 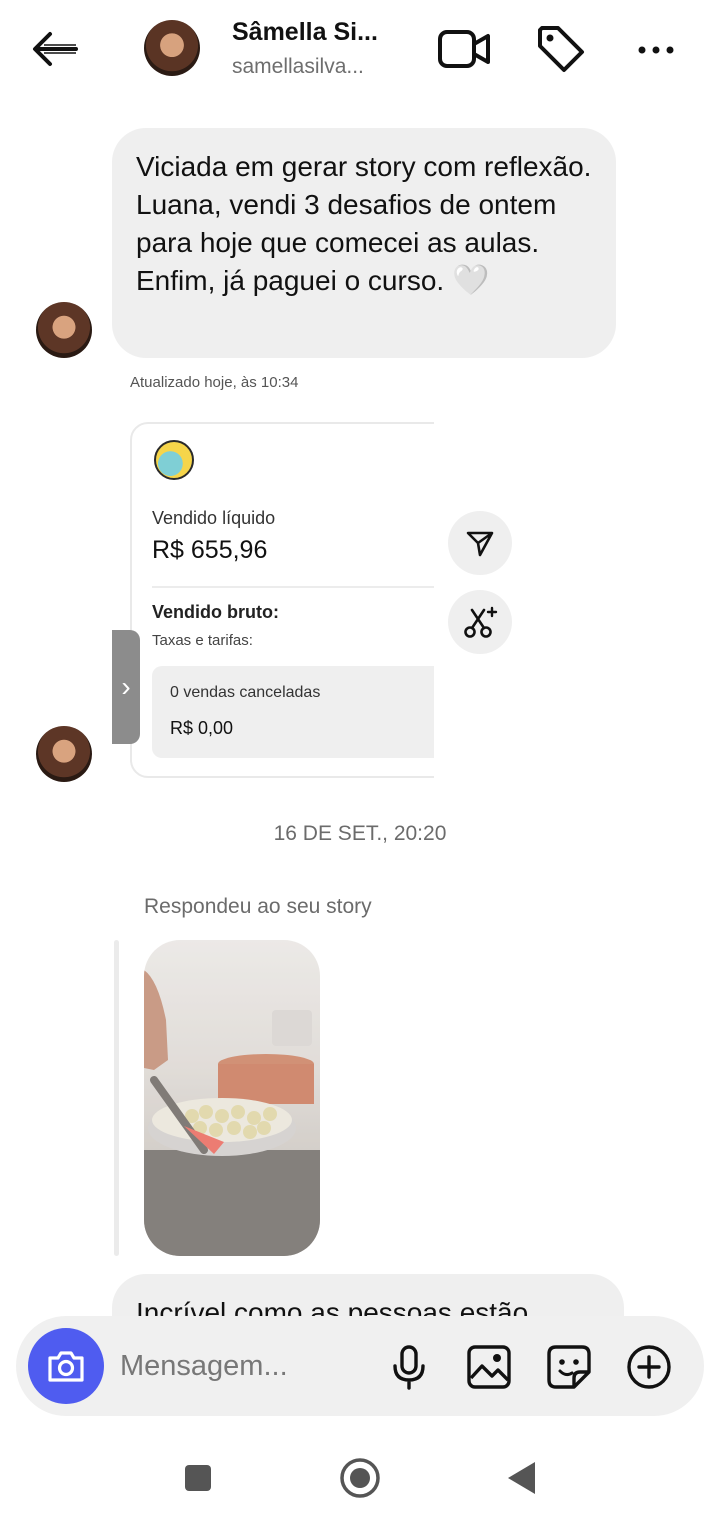 I want to click on home-button, so click(x=360, y=1478).